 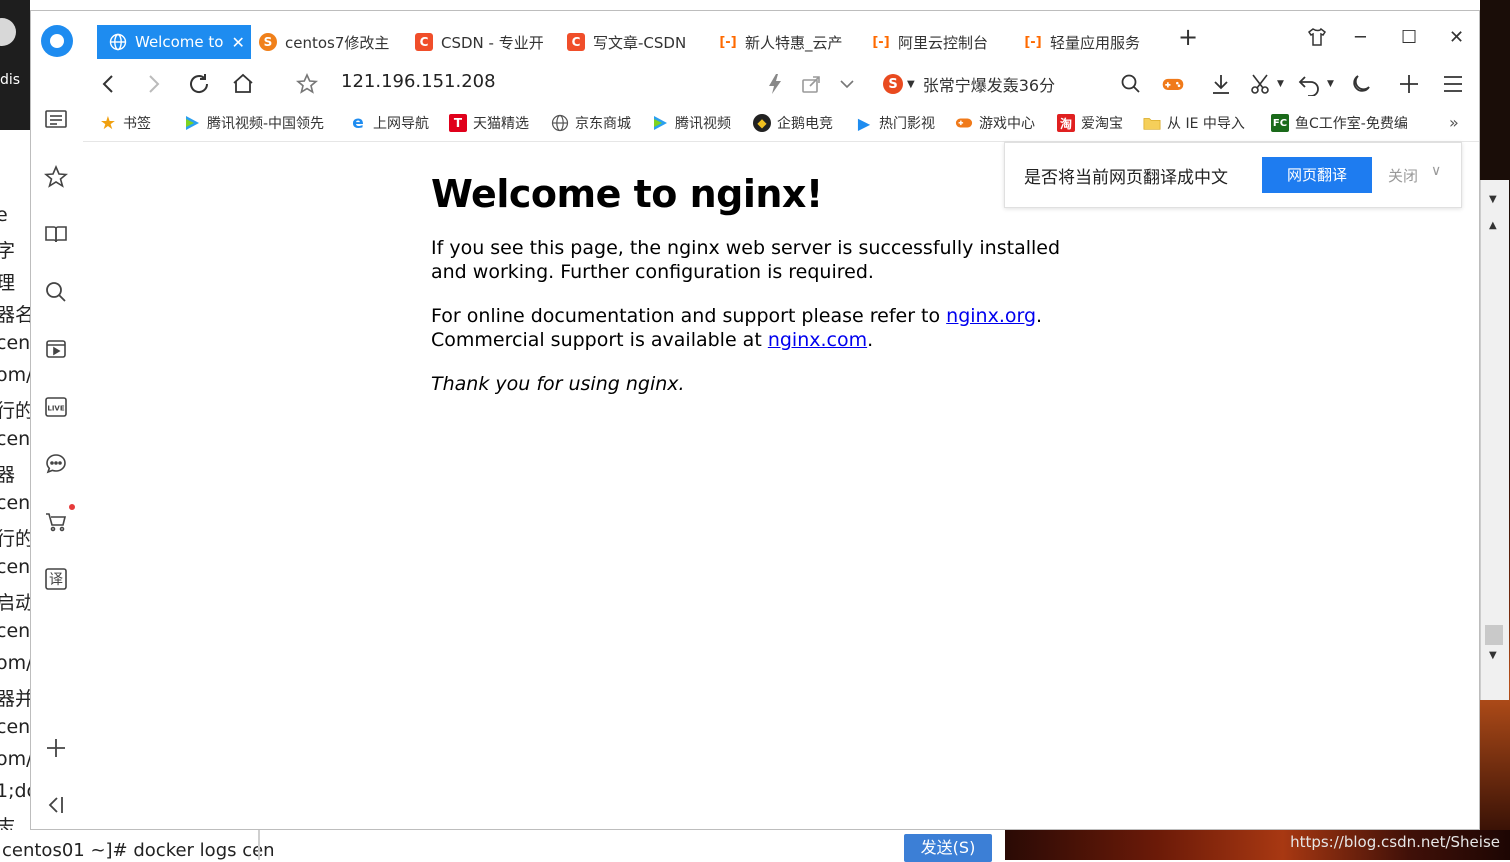 I want to click on bookmark-label: 爱淘宝, so click(x=1102, y=124).